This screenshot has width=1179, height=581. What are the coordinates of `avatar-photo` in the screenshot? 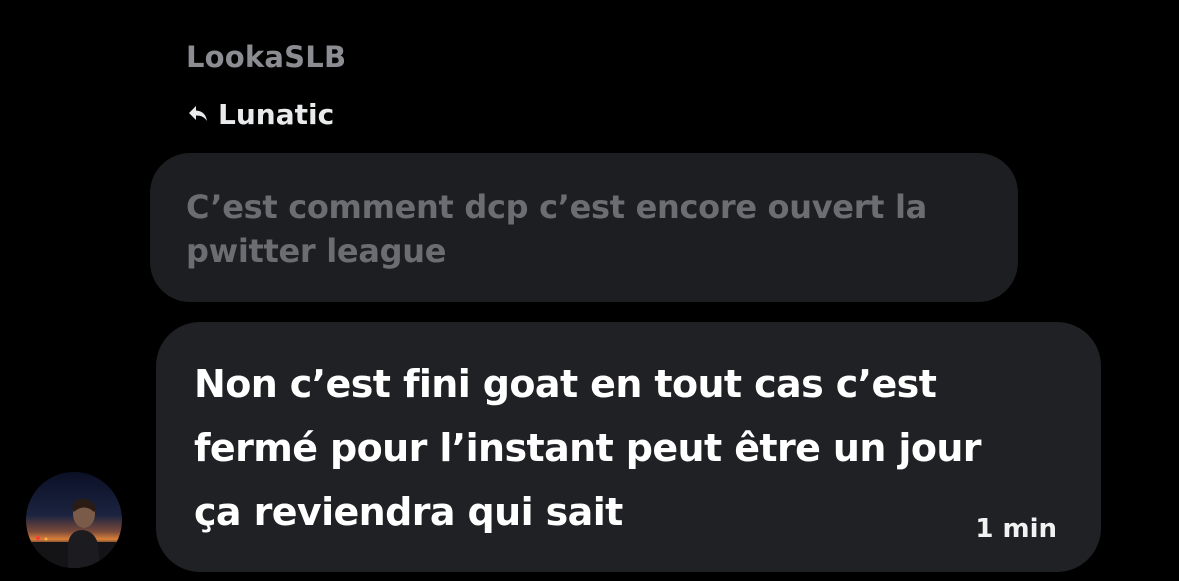 It's located at (74, 520).